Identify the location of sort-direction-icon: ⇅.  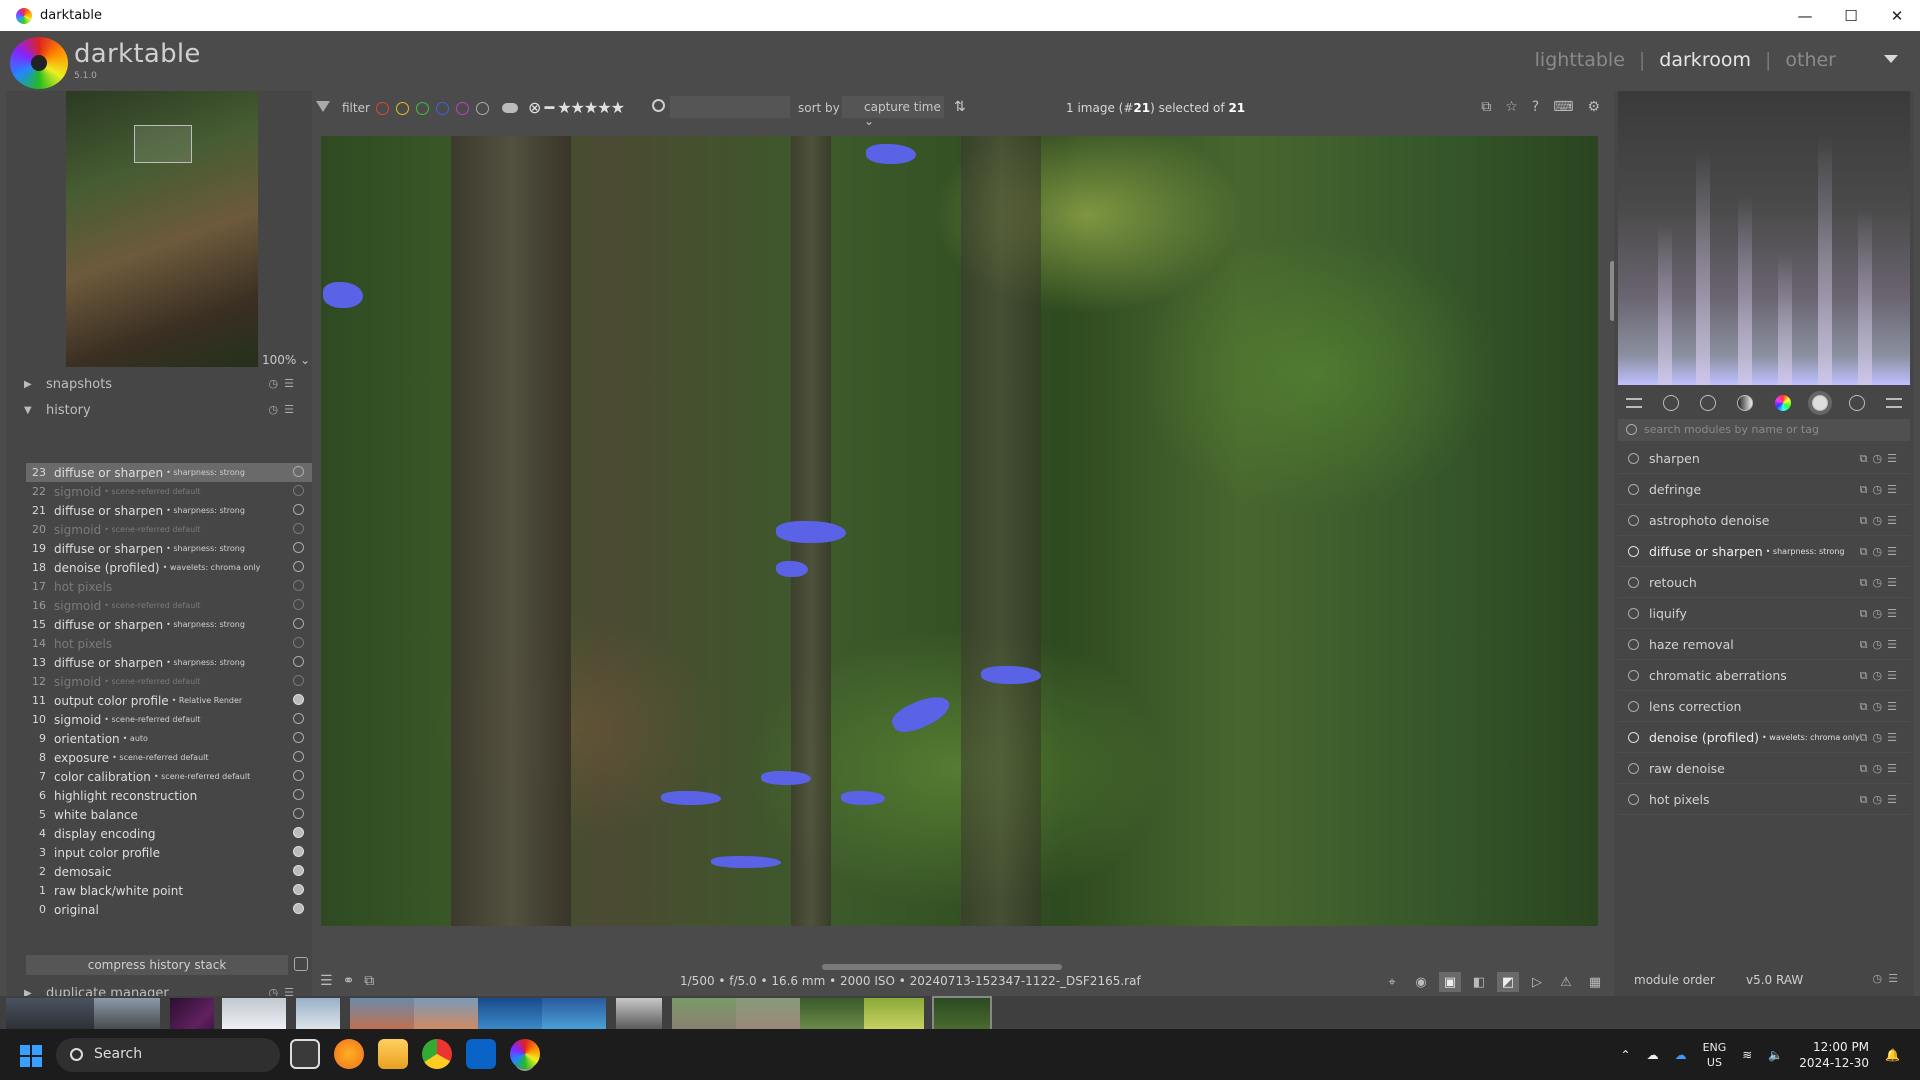
(960, 107).